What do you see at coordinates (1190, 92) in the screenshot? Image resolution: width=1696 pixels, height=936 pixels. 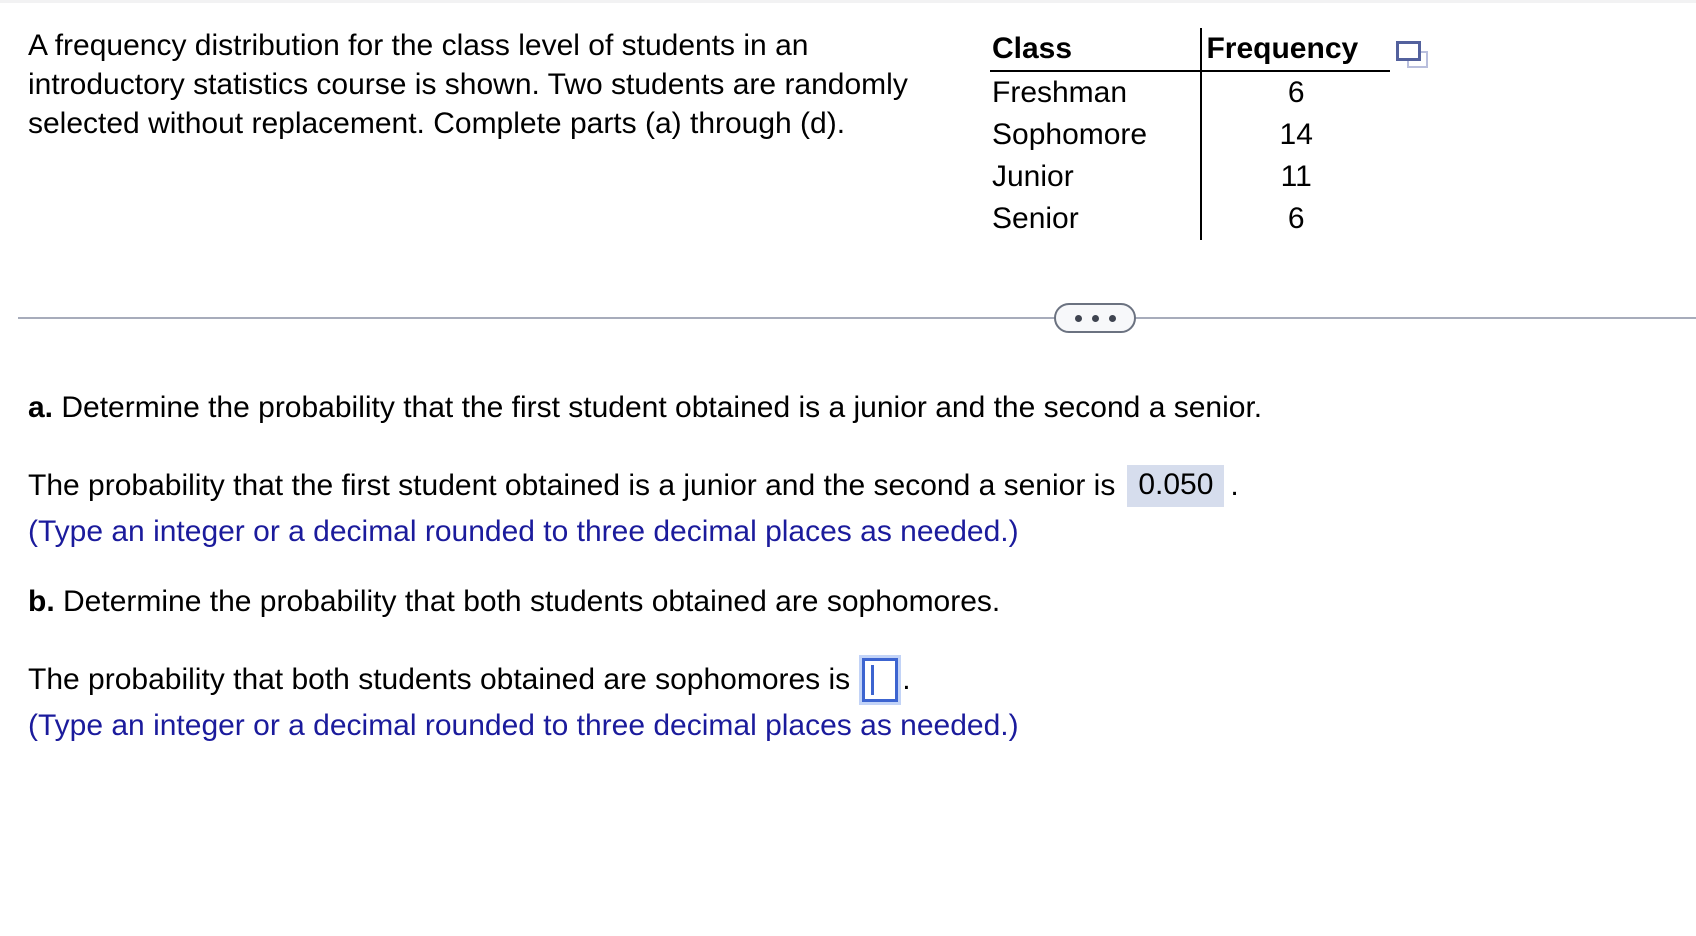 I see `table-row: Freshman 6` at bounding box center [1190, 92].